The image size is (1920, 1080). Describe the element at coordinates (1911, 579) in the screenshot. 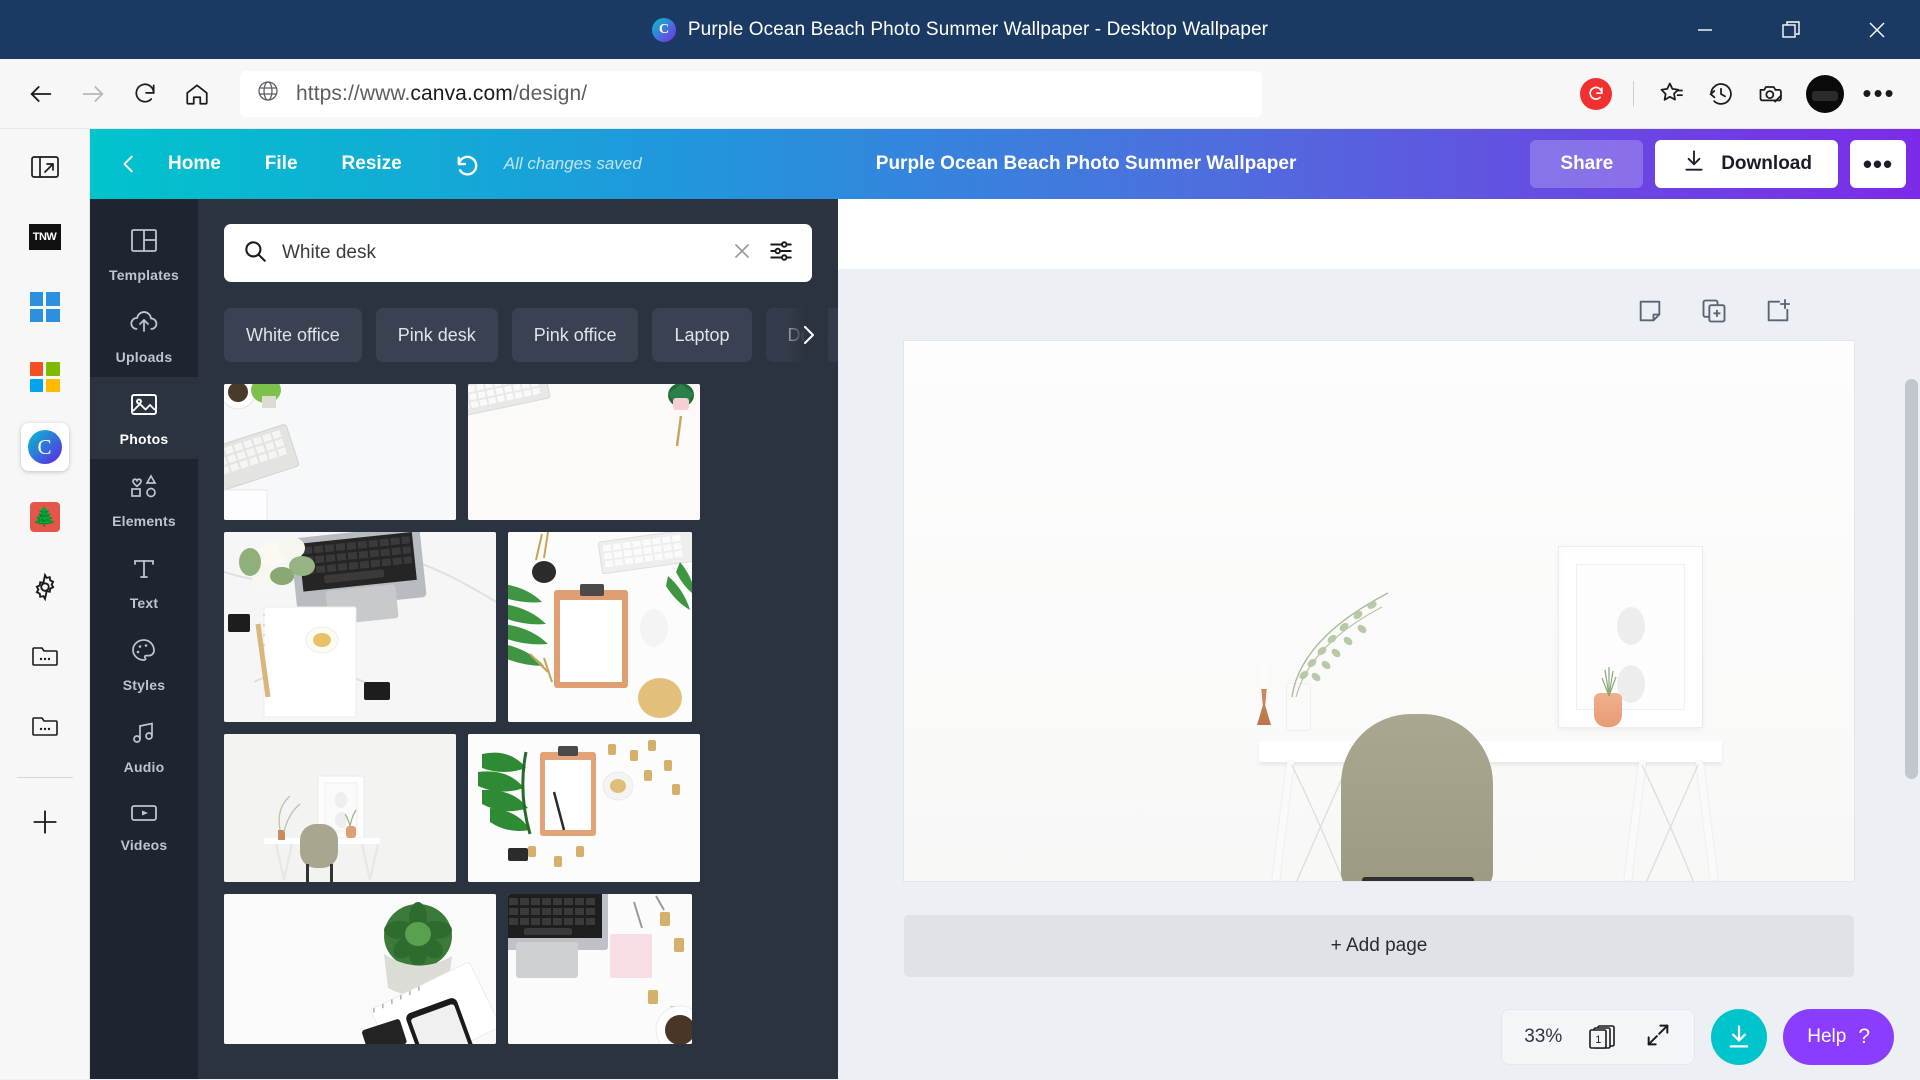

I see `scrollbar-thumb` at that location.